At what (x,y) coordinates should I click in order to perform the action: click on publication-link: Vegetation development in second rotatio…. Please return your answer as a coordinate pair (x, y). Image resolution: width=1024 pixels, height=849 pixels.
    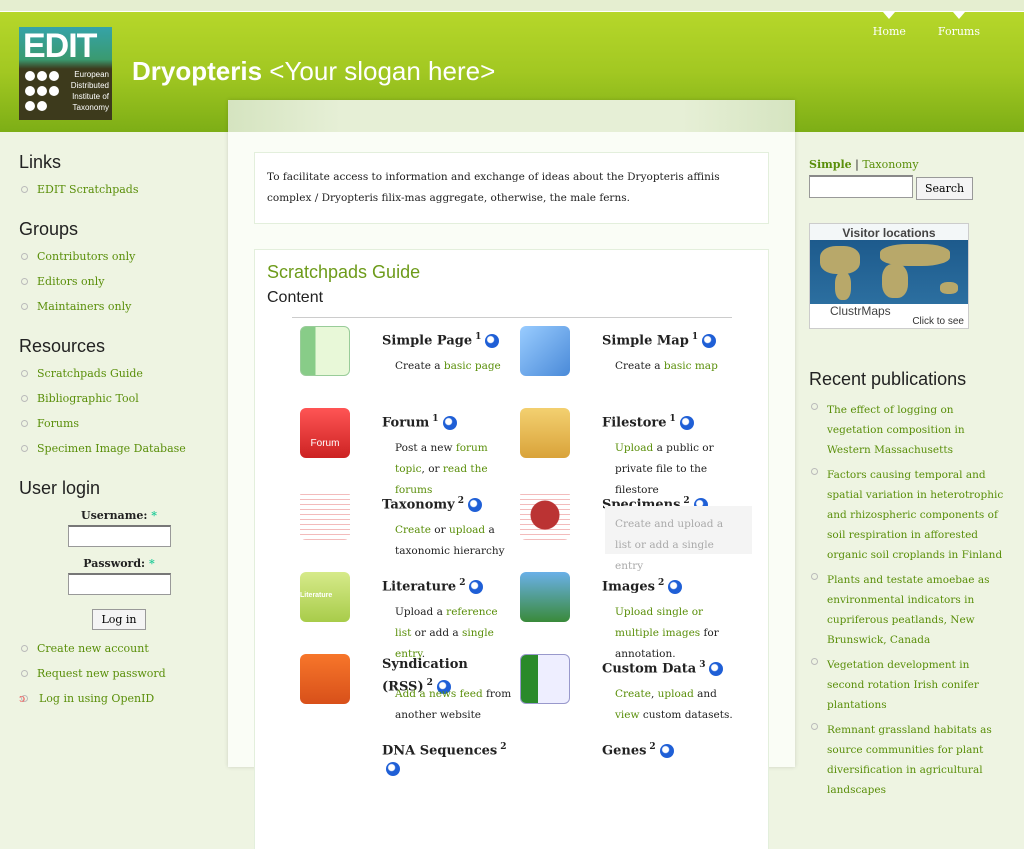
    Looking at the image, I should click on (903, 685).